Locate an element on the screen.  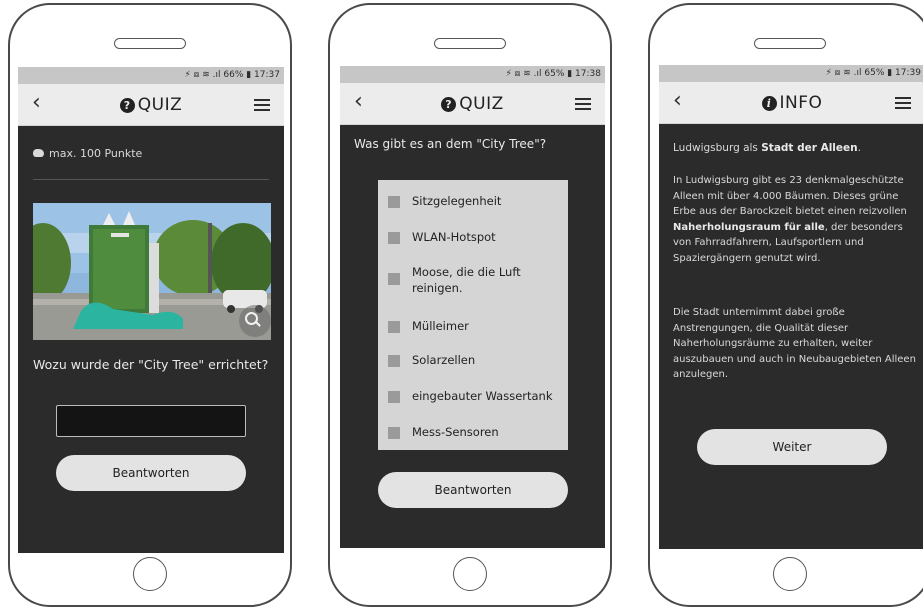
option-item: Solarzellen is located at coordinates (473, 362).